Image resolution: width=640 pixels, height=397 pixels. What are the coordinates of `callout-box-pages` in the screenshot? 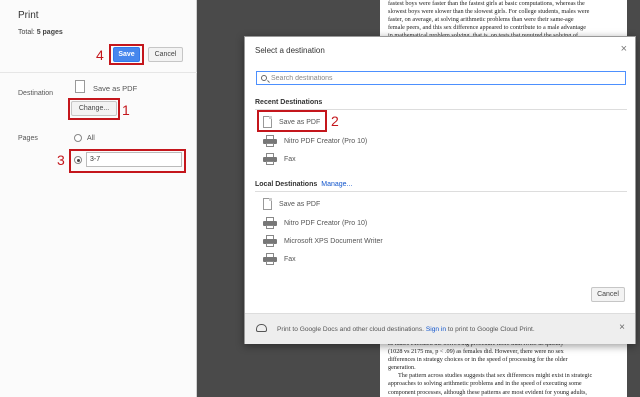 It's located at (127, 161).